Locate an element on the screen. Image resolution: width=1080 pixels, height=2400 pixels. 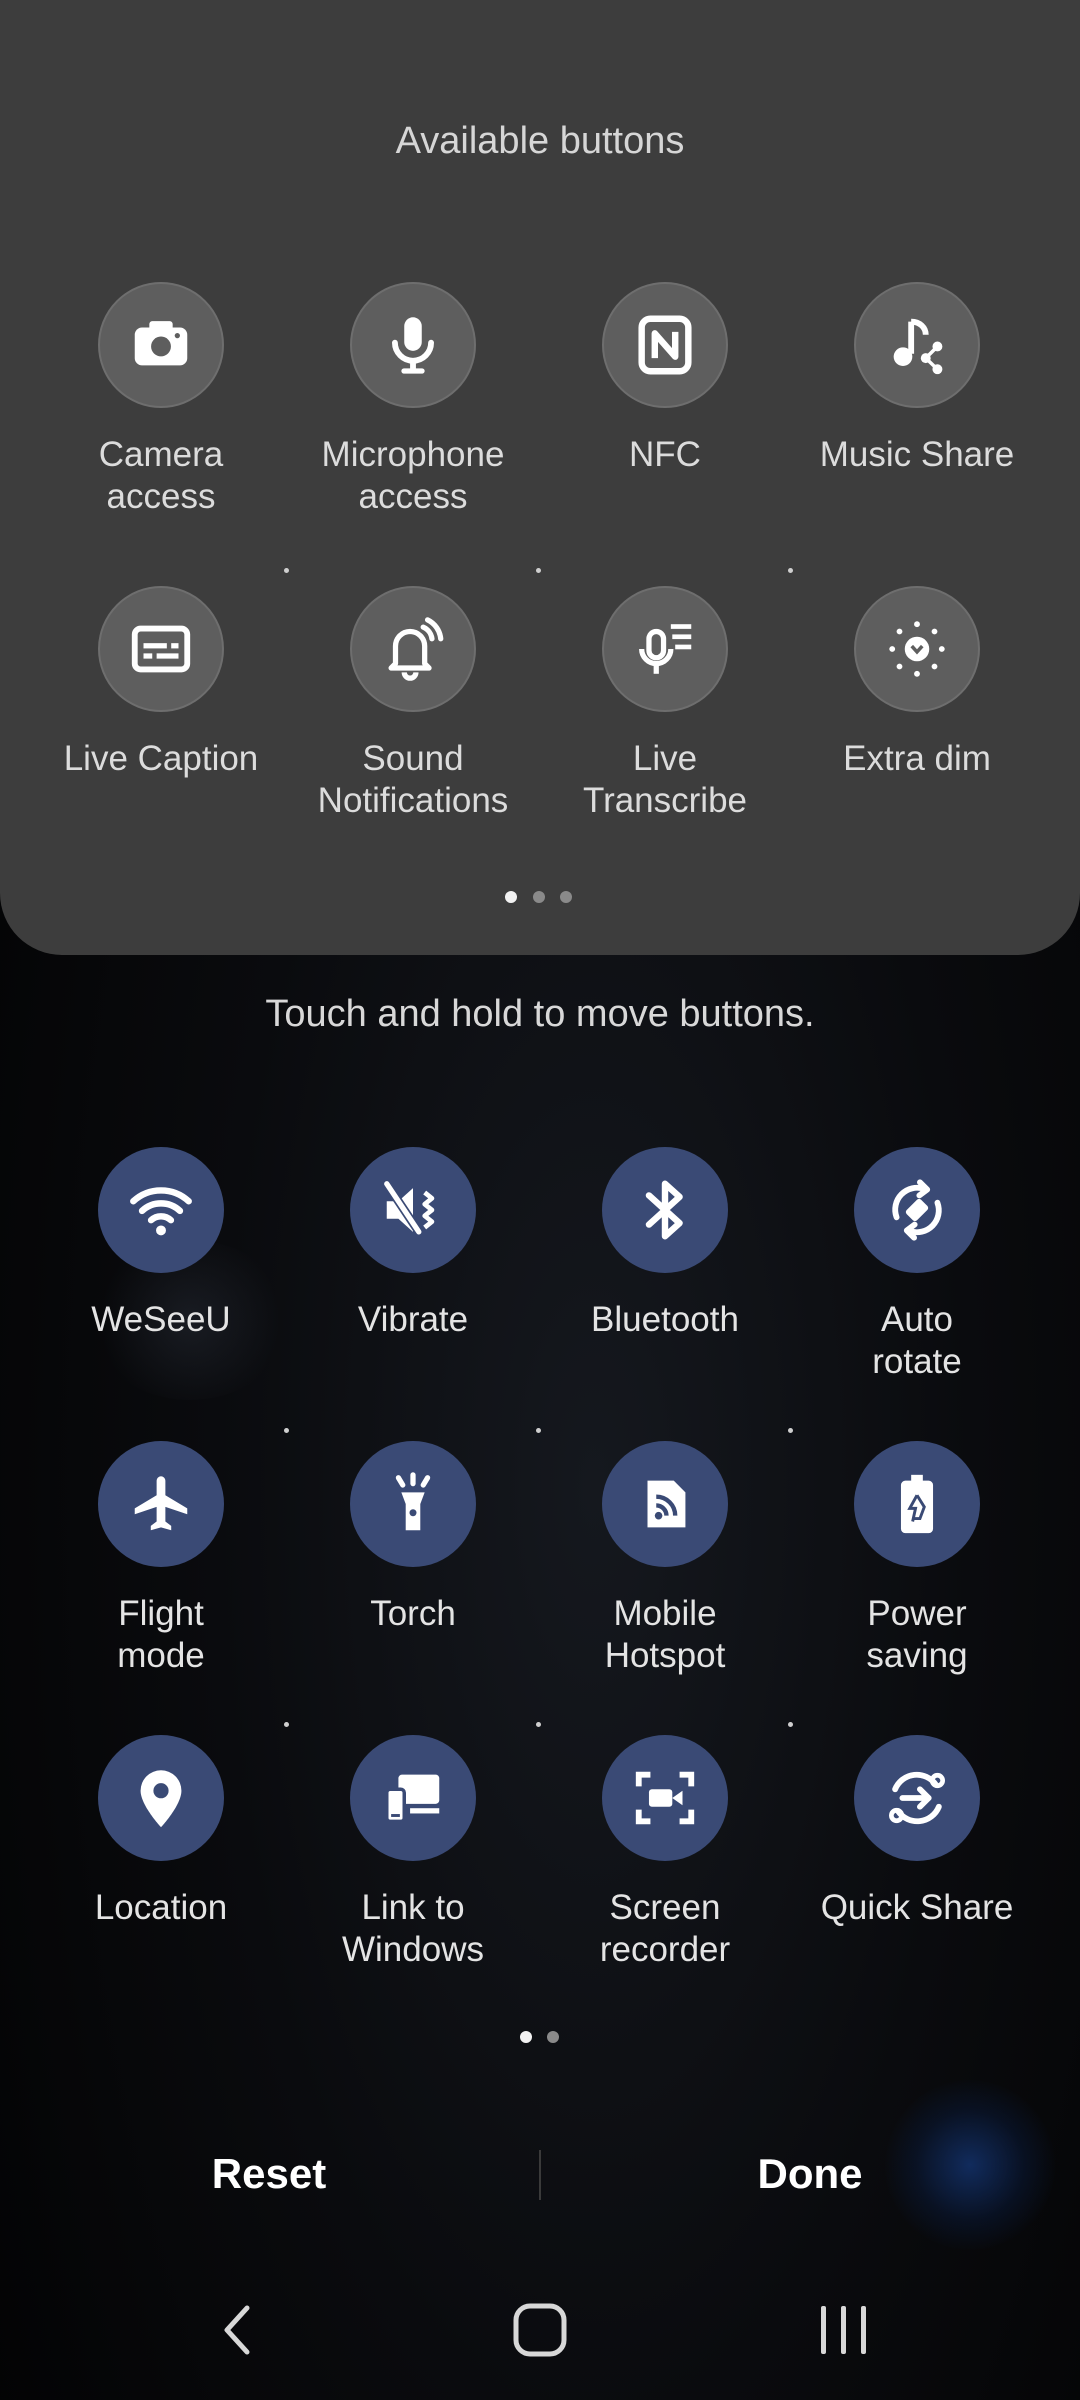
quick-share-icon is located at coordinates (917, 1798).